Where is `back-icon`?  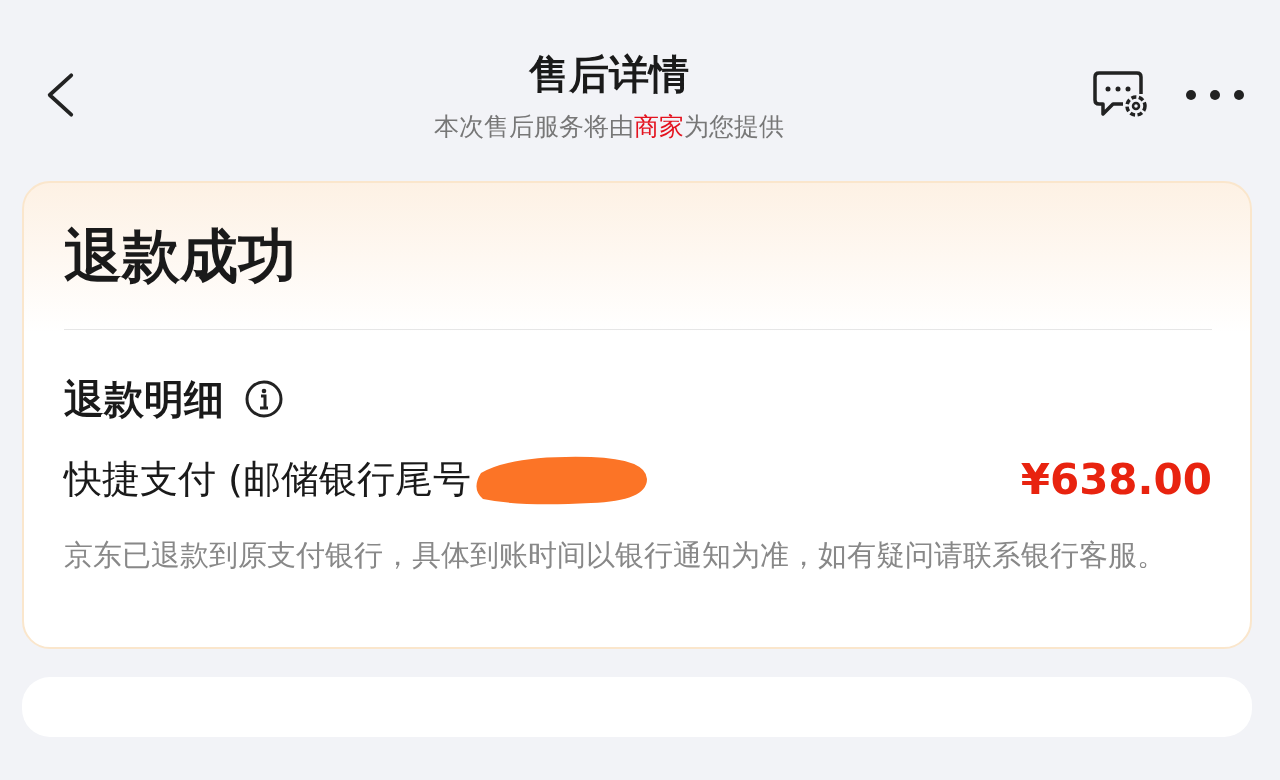 back-icon is located at coordinates (60, 95).